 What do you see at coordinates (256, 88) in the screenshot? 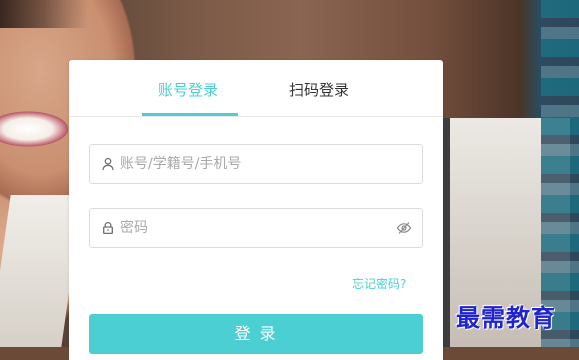
I see `login-tabs: 账号登录 扫码登录` at bounding box center [256, 88].